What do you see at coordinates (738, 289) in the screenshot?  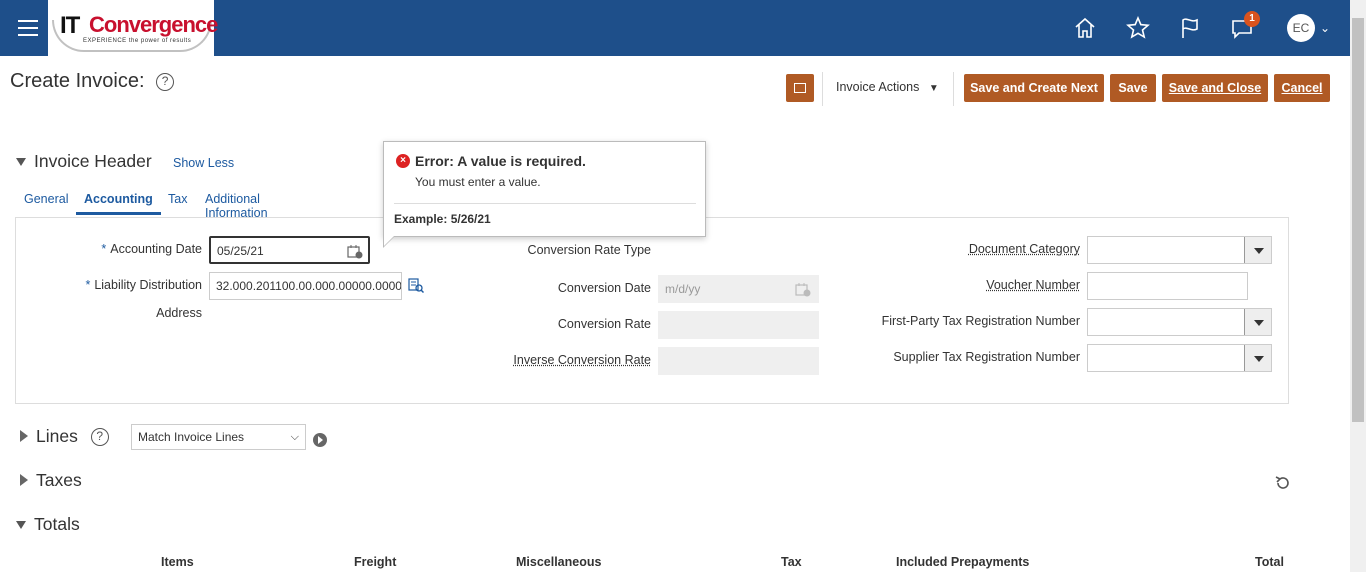 I see `conversion-date-input: m/d/yy` at bounding box center [738, 289].